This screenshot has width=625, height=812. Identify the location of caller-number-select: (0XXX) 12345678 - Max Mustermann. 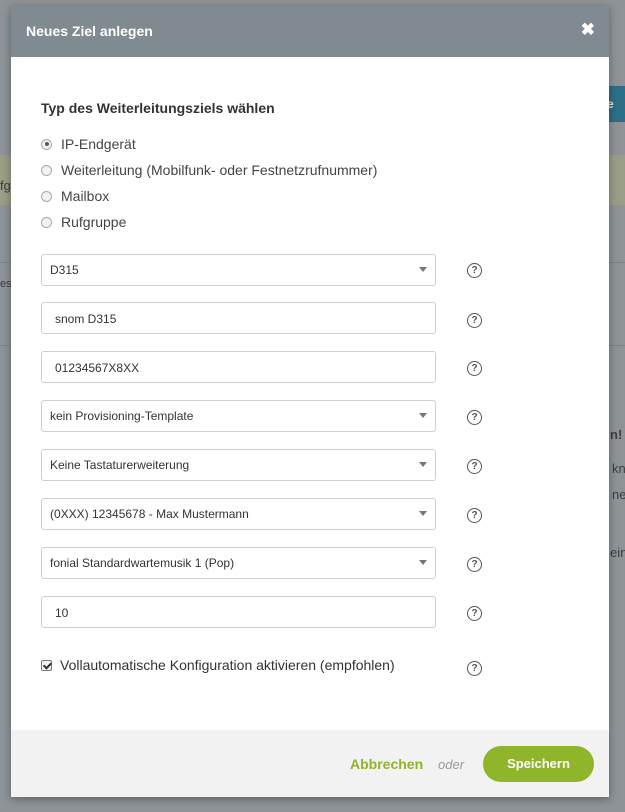
(238, 514).